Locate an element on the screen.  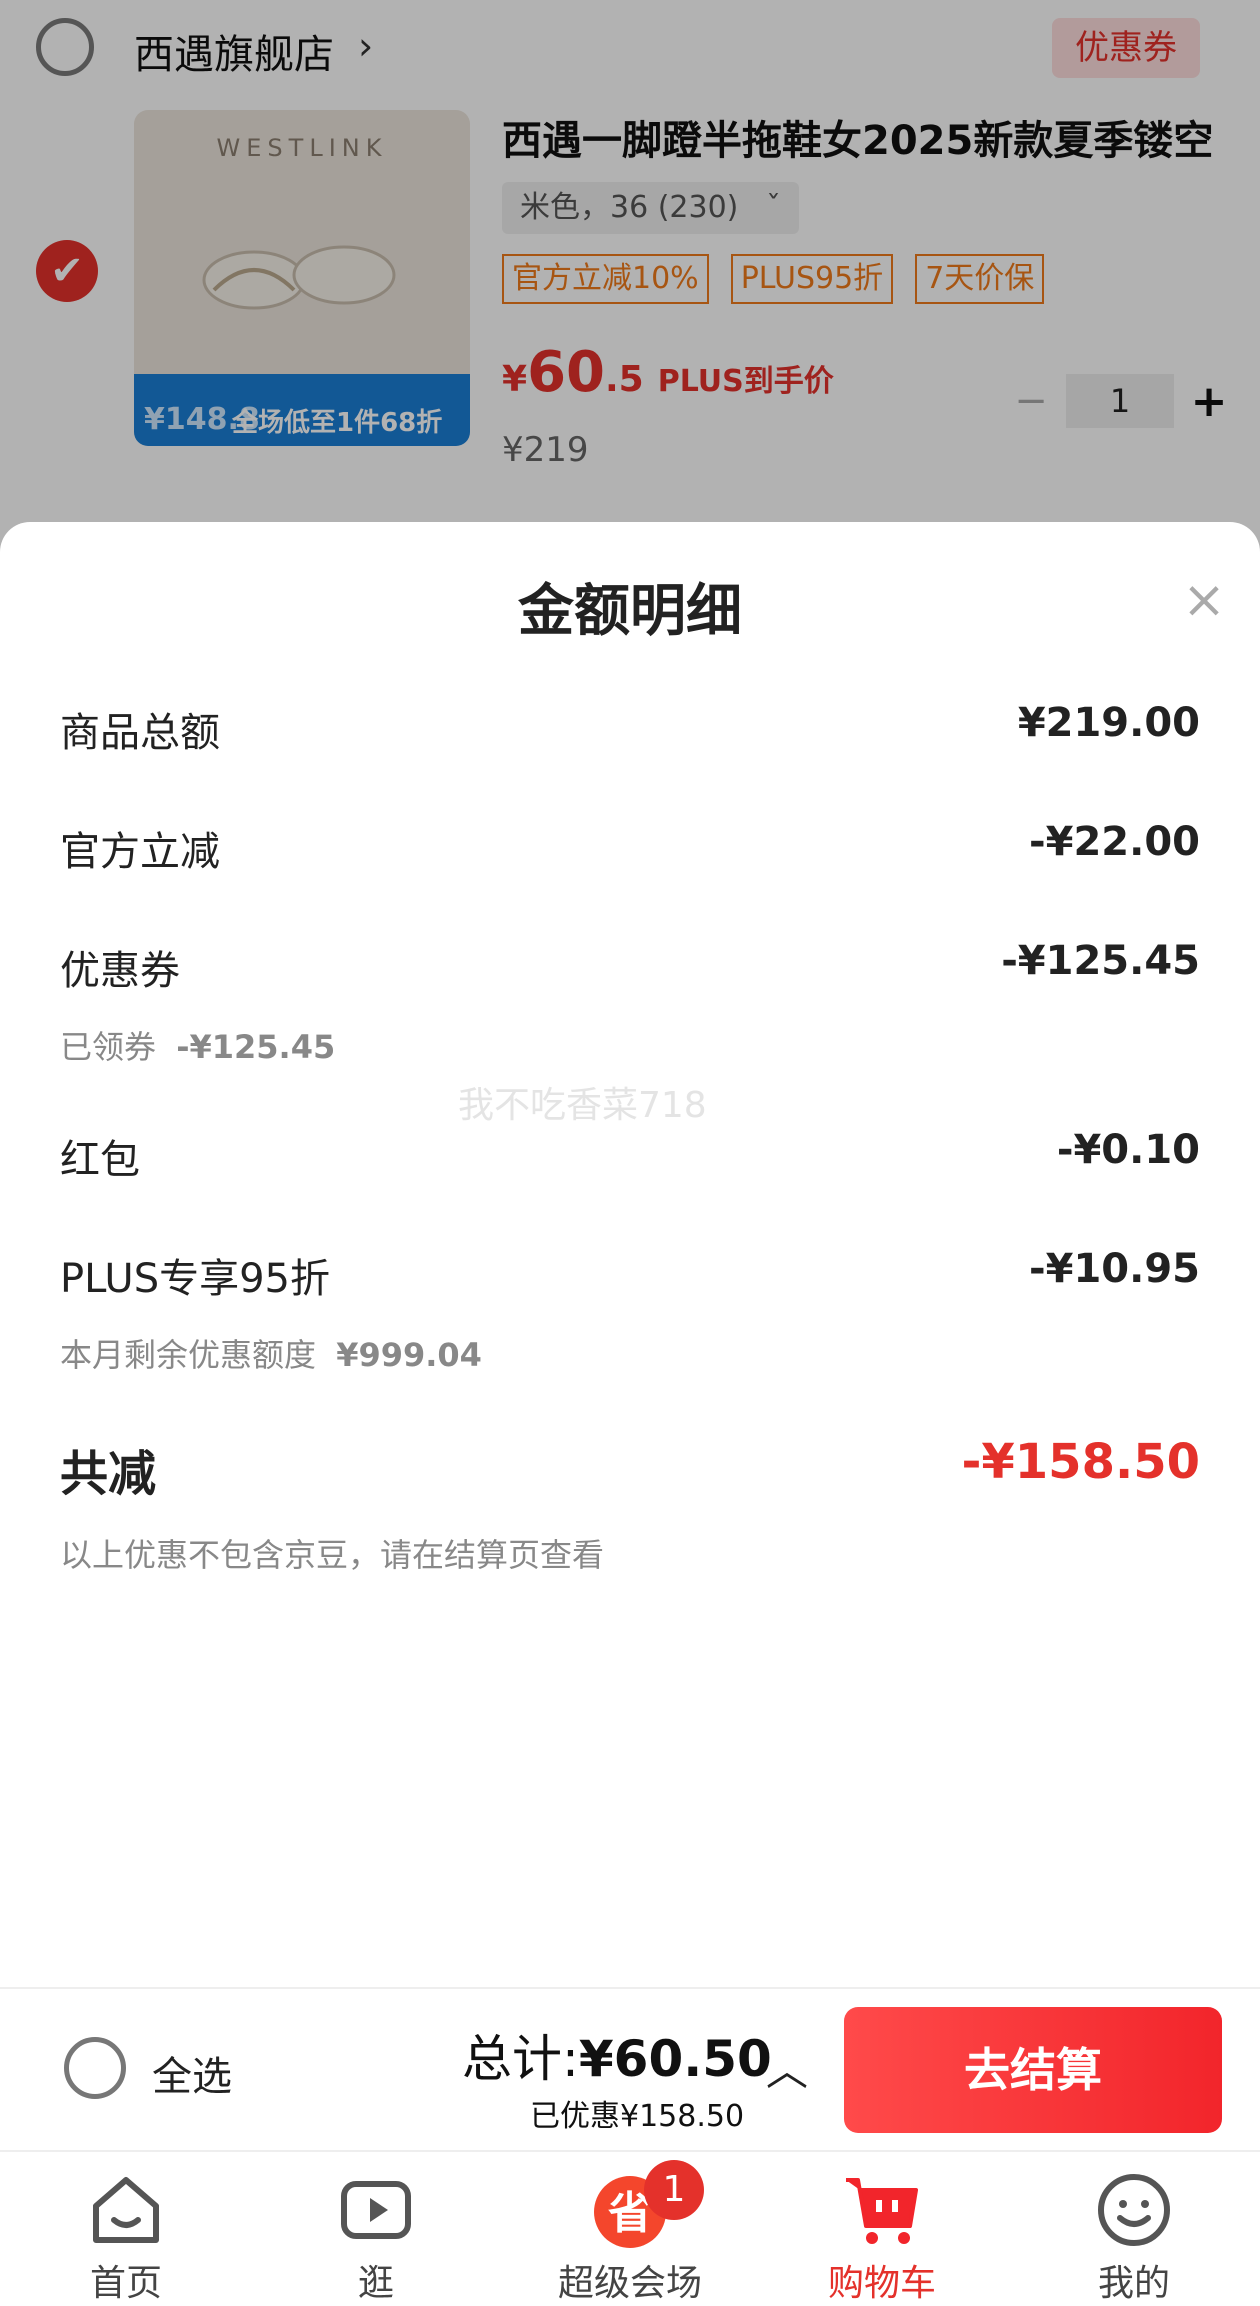
promo-badges: 官方立减10% PLUS95折 7天价保 is located at coordinates (773, 279).